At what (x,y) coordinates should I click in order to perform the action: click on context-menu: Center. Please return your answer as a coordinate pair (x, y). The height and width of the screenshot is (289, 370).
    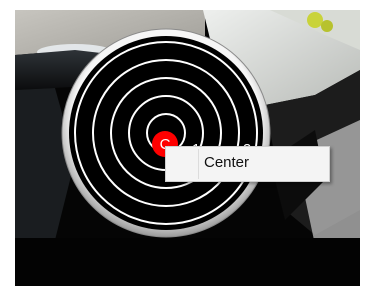
    Looking at the image, I should click on (247, 164).